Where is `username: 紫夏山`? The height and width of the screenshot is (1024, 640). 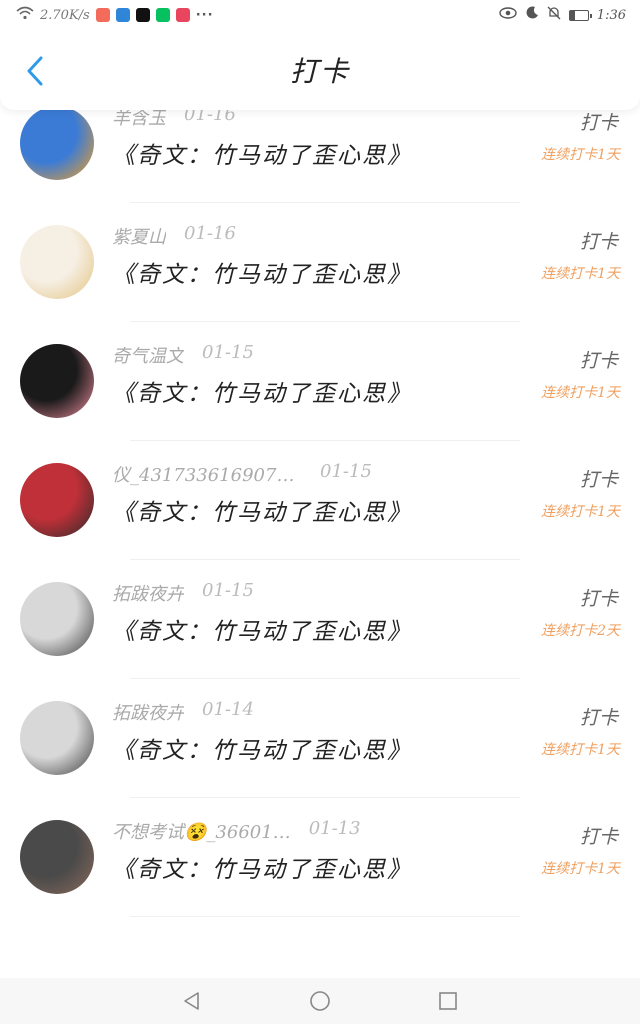 username: 紫夏山 is located at coordinates (139, 236).